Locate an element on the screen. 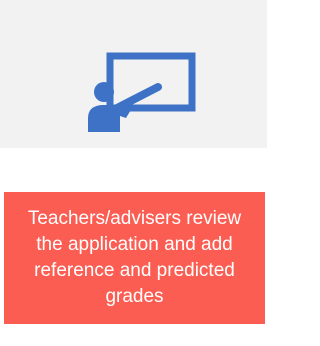 This screenshot has height=346, width=320. teacher-at-board-icon is located at coordinates (142, 92).